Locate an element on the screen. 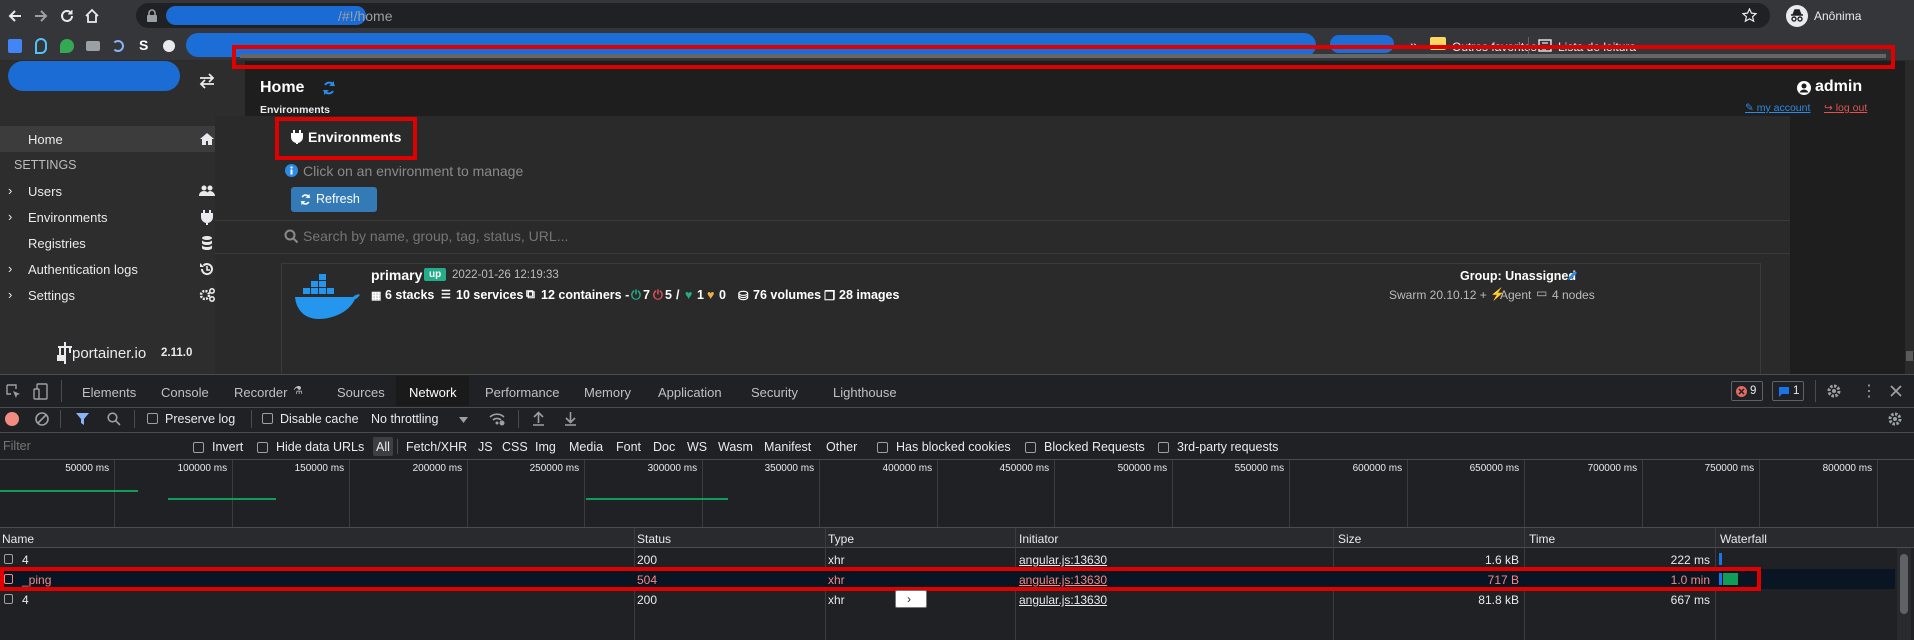 Image resolution: width=1914 pixels, height=640 pixels. refresh-icon is located at coordinates (329, 88).